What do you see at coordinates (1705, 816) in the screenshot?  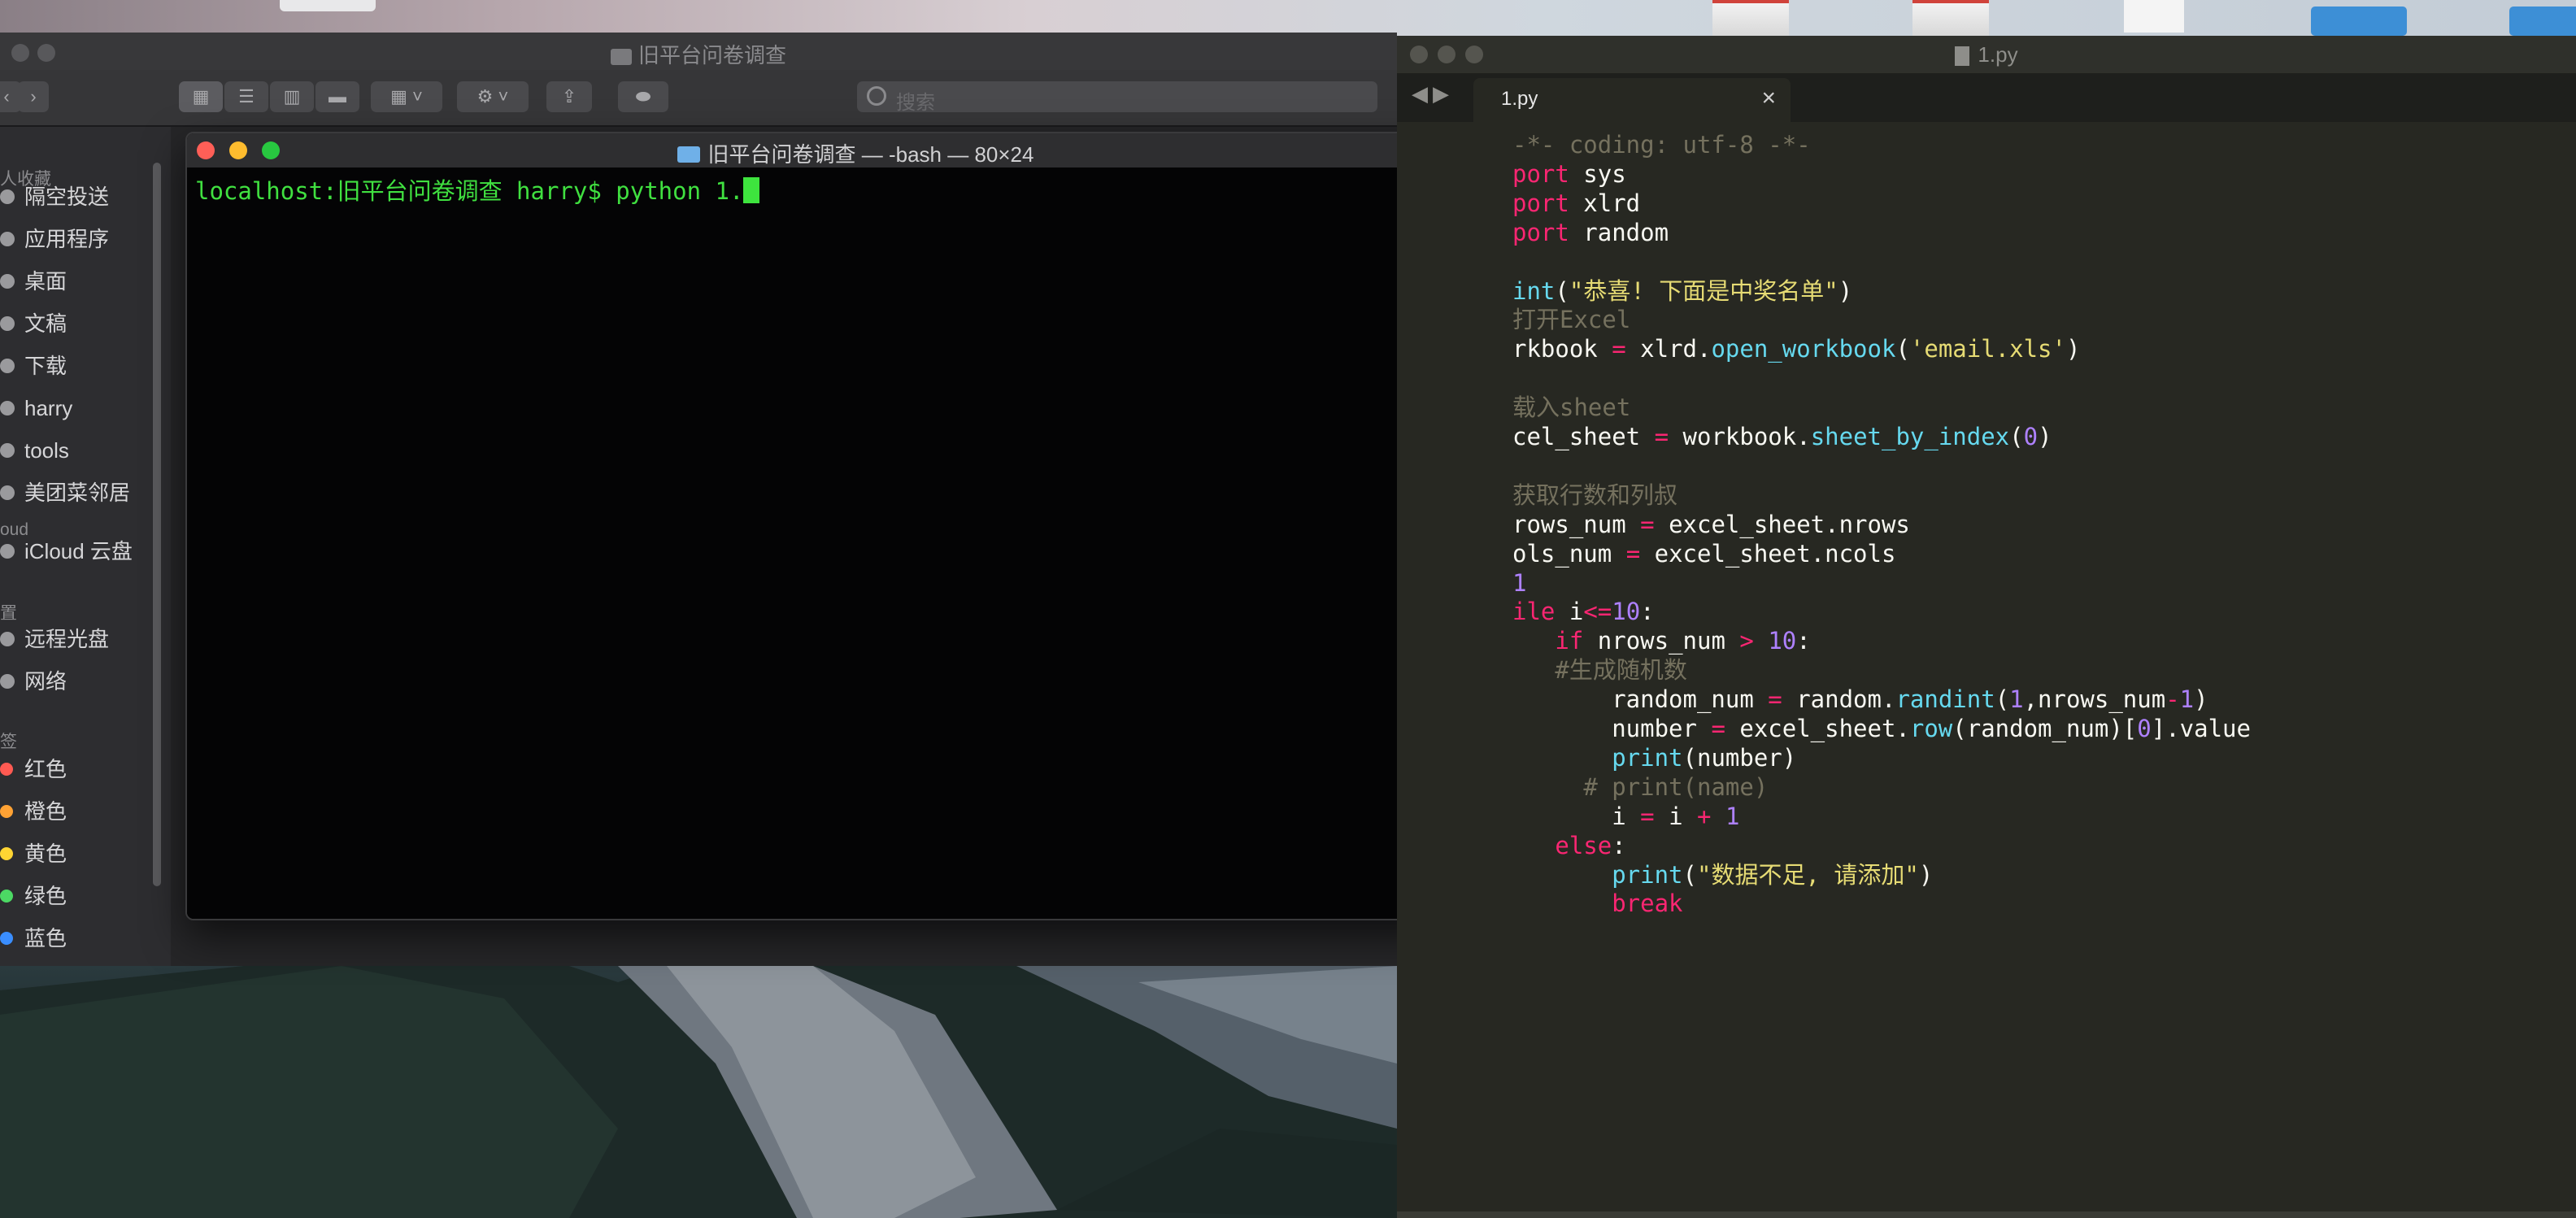 I see `code-token: +` at bounding box center [1705, 816].